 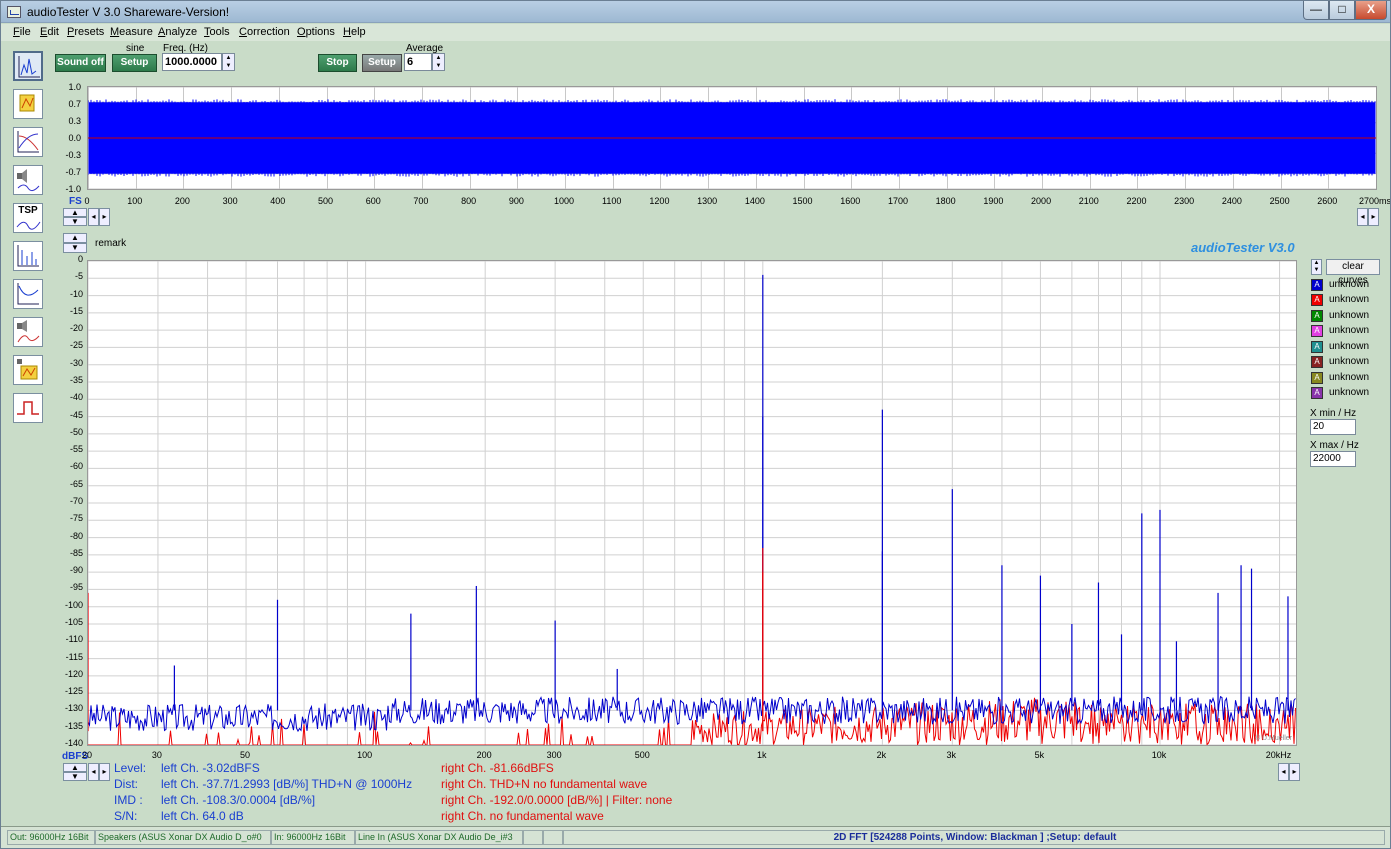 I want to click on wave-xtick: 1100, so click(x=612, y=201).